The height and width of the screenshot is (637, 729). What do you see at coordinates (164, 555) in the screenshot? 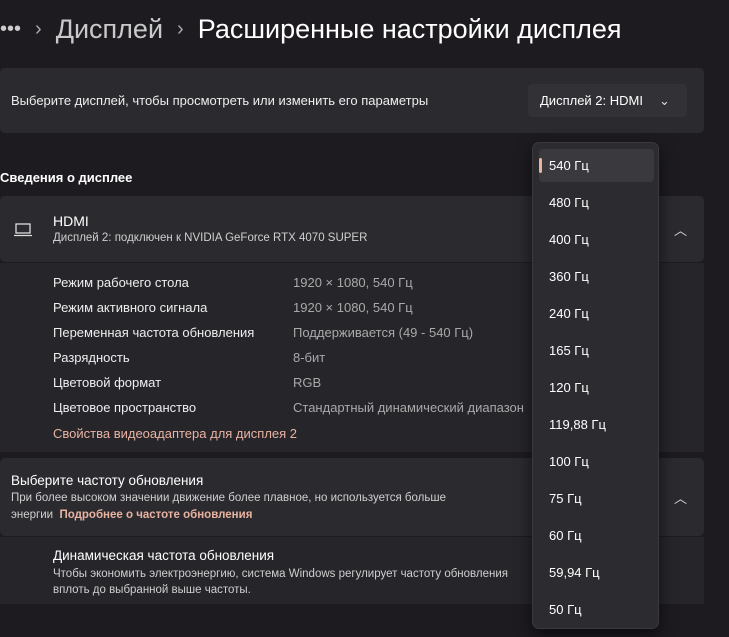
I see `dynamic-refresh-title: Динамическая частота обновления` at bounding box center [164, 555].